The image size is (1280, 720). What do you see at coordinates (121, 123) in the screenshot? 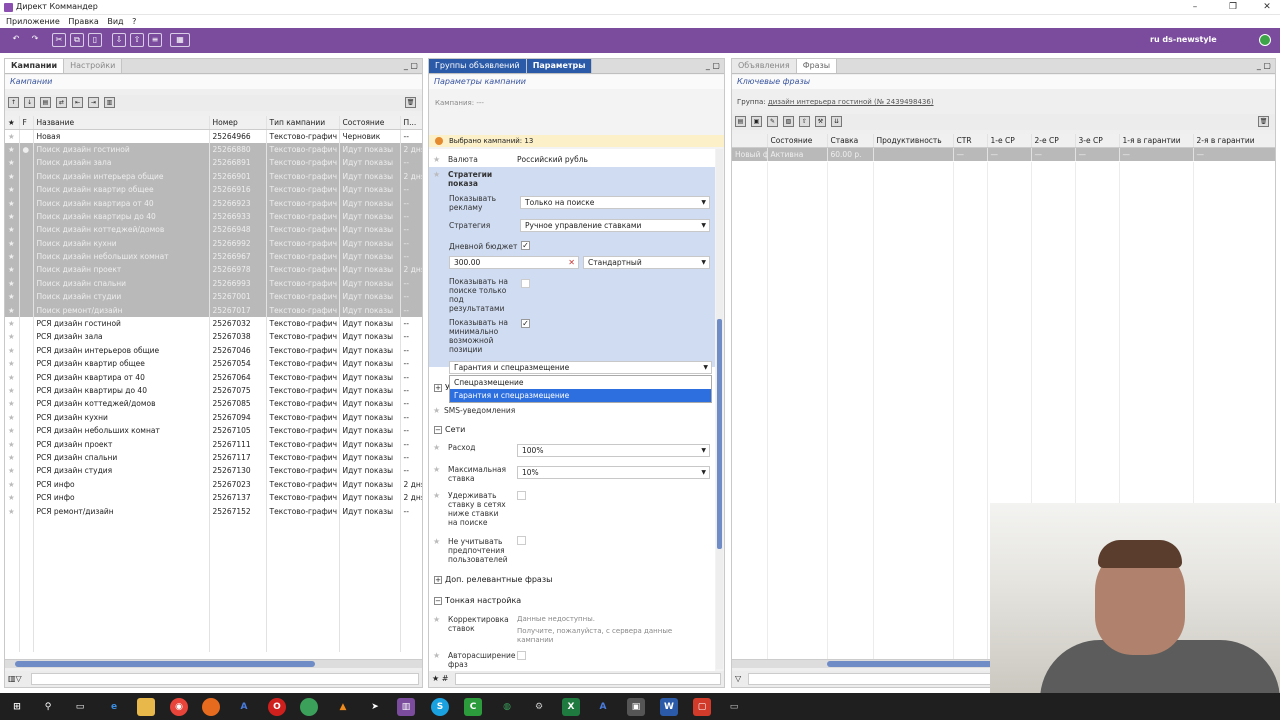
I see `col-name: Название` at bounding box center [121, 123].